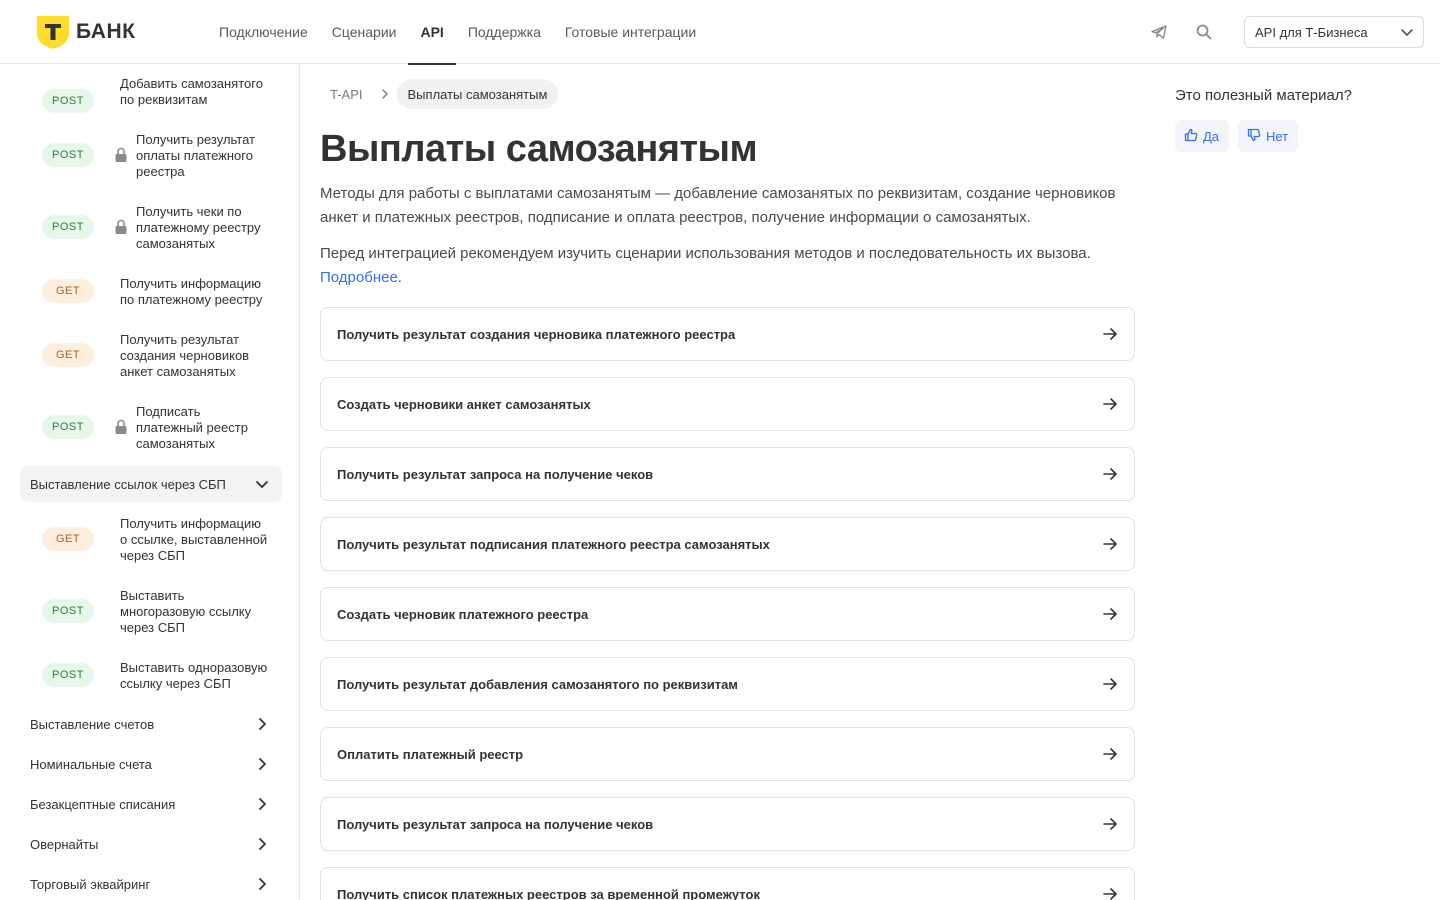  Describe the element at coordinates (192, 427) in the screenshot. I see `sidebar-method-label: Подписать платежный реестр самозанятых` at that location.